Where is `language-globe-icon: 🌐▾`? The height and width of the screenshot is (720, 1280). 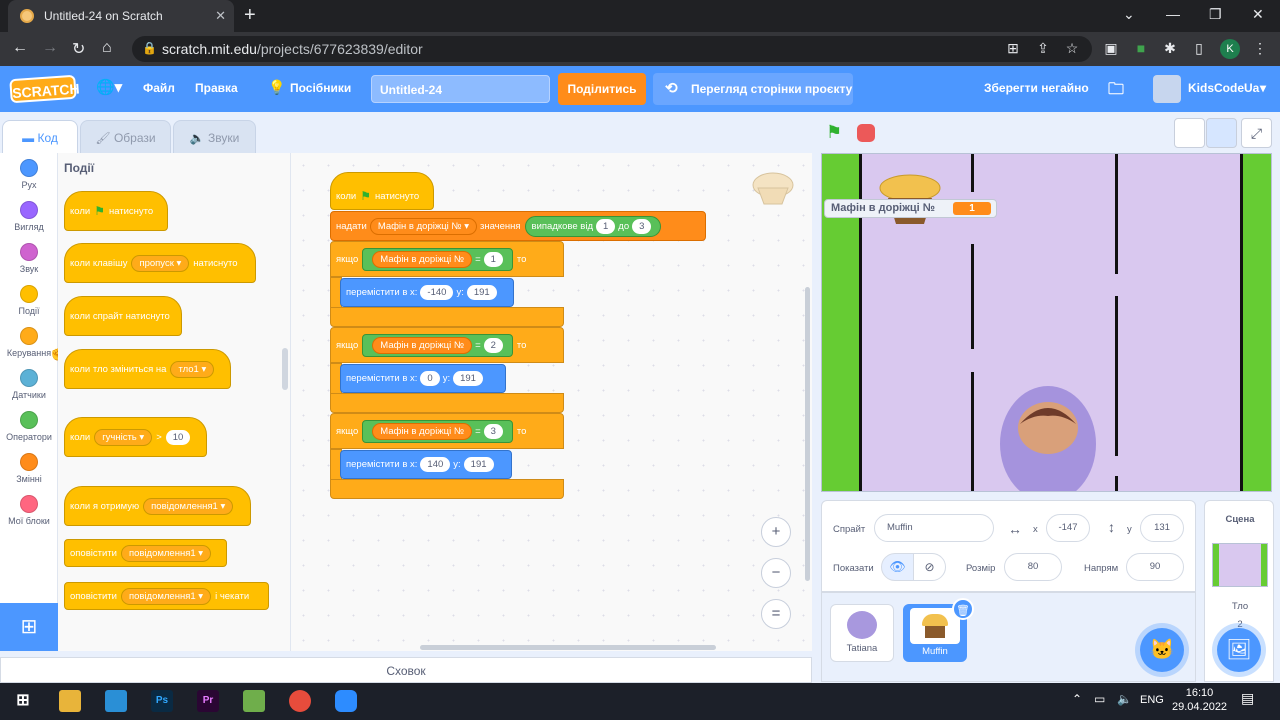 language-globe-icon: 🌐▾ is located at coordinates (109, 87).